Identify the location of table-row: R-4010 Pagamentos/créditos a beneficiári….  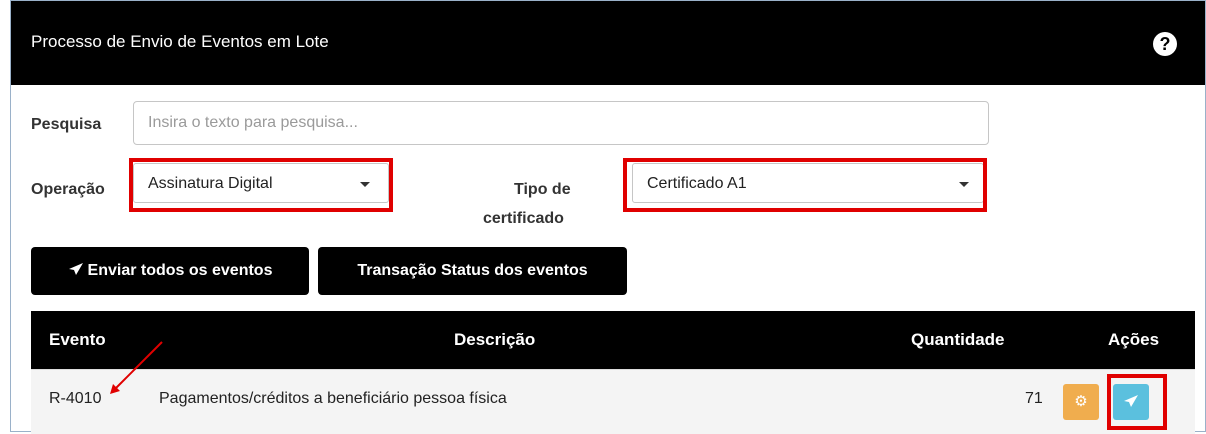
(613, 401).